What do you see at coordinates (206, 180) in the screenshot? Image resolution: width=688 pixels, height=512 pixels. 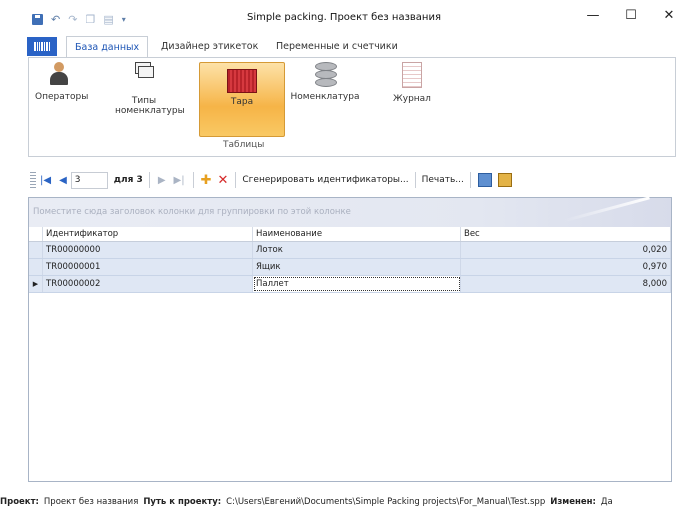 I see `add-record-icon: ✚` at bounding box center [206, 180].